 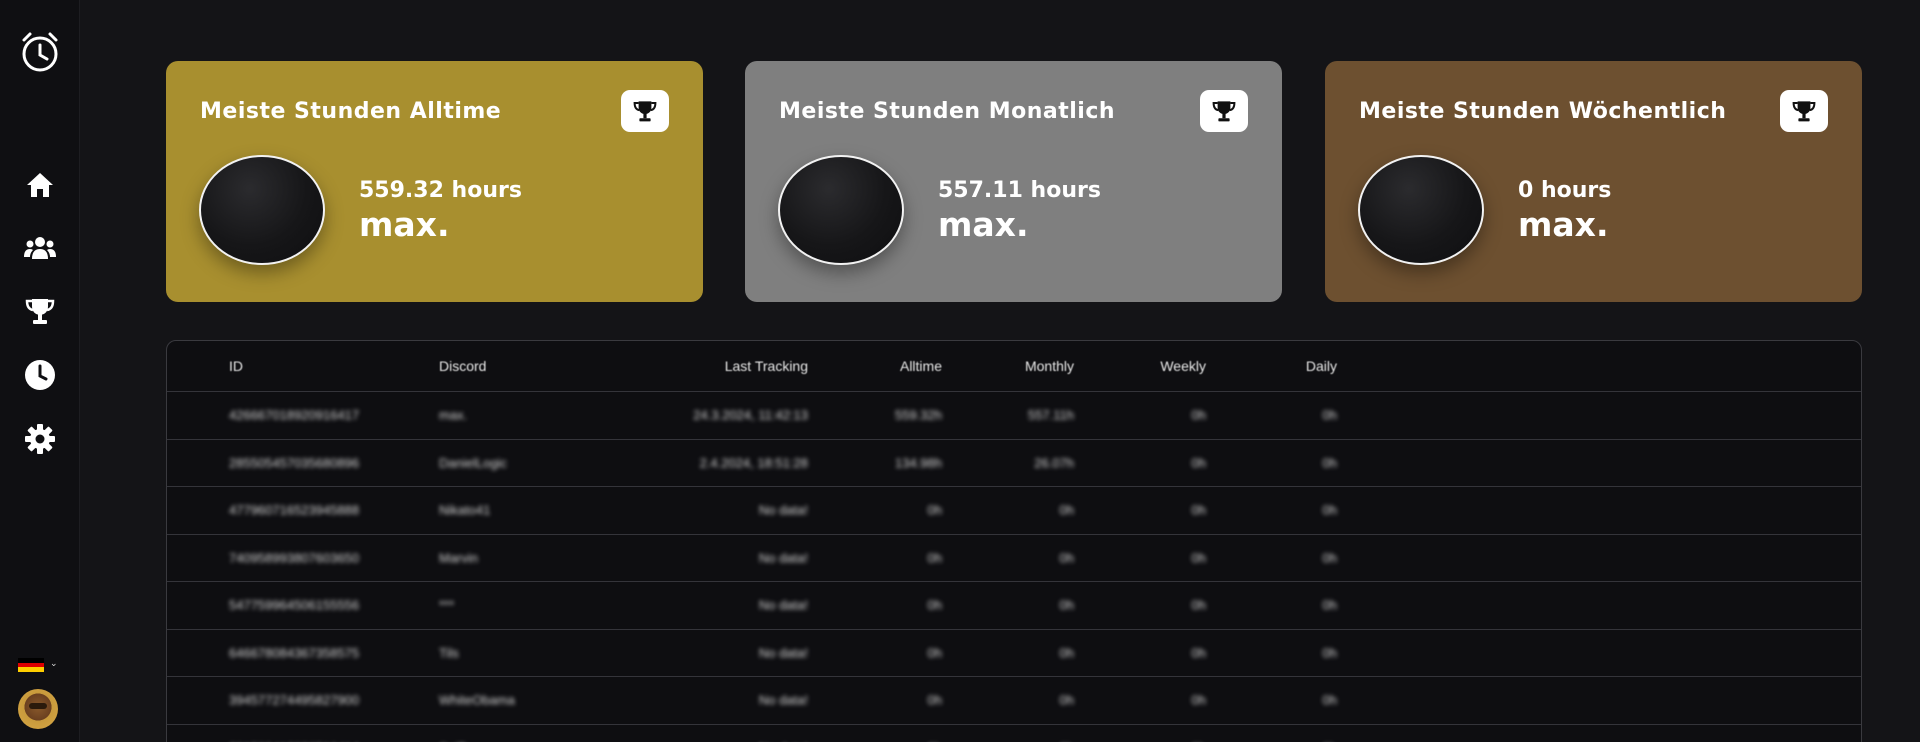 What do you see at coordinates (294, 700) in the screenshot?
I see `cell-id: 394577274495827900` at bounding box center [294, 700].